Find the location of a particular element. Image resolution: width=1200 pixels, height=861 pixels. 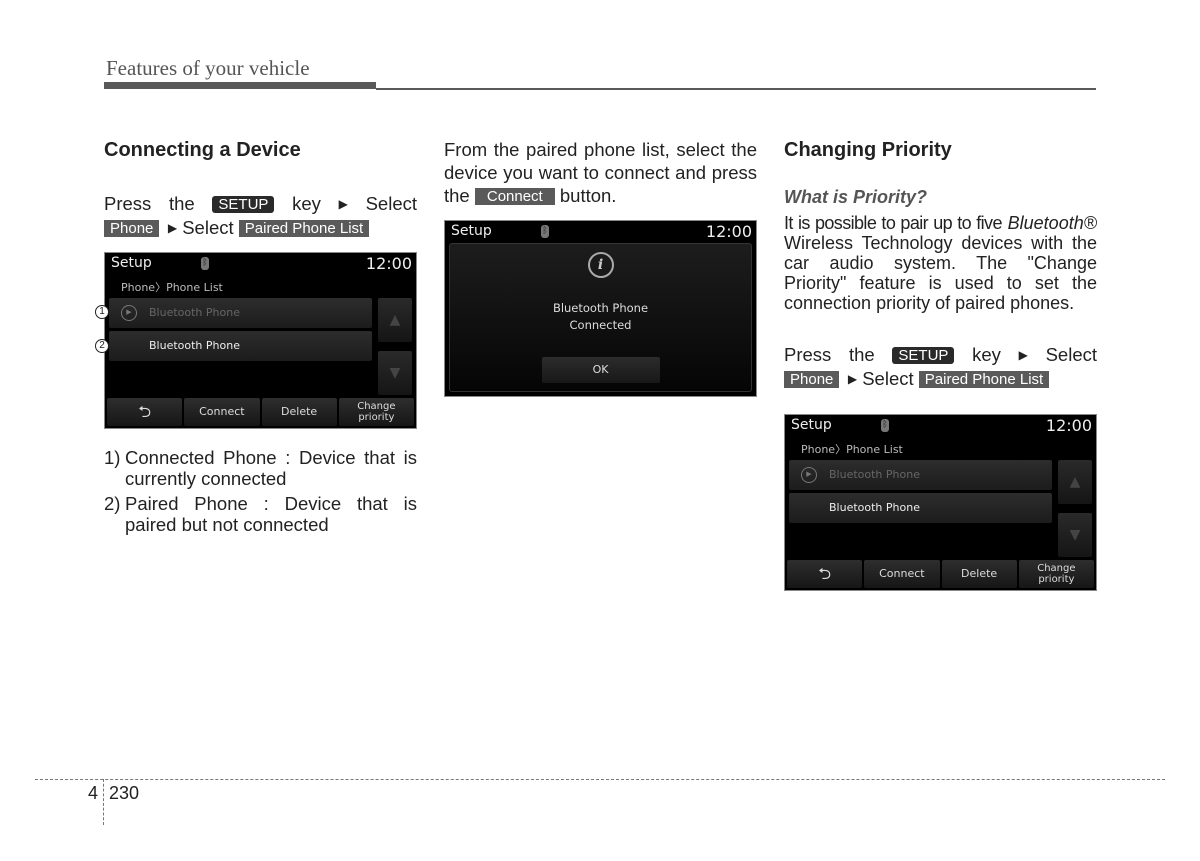

header-bar is located at coordinates (240, 85).